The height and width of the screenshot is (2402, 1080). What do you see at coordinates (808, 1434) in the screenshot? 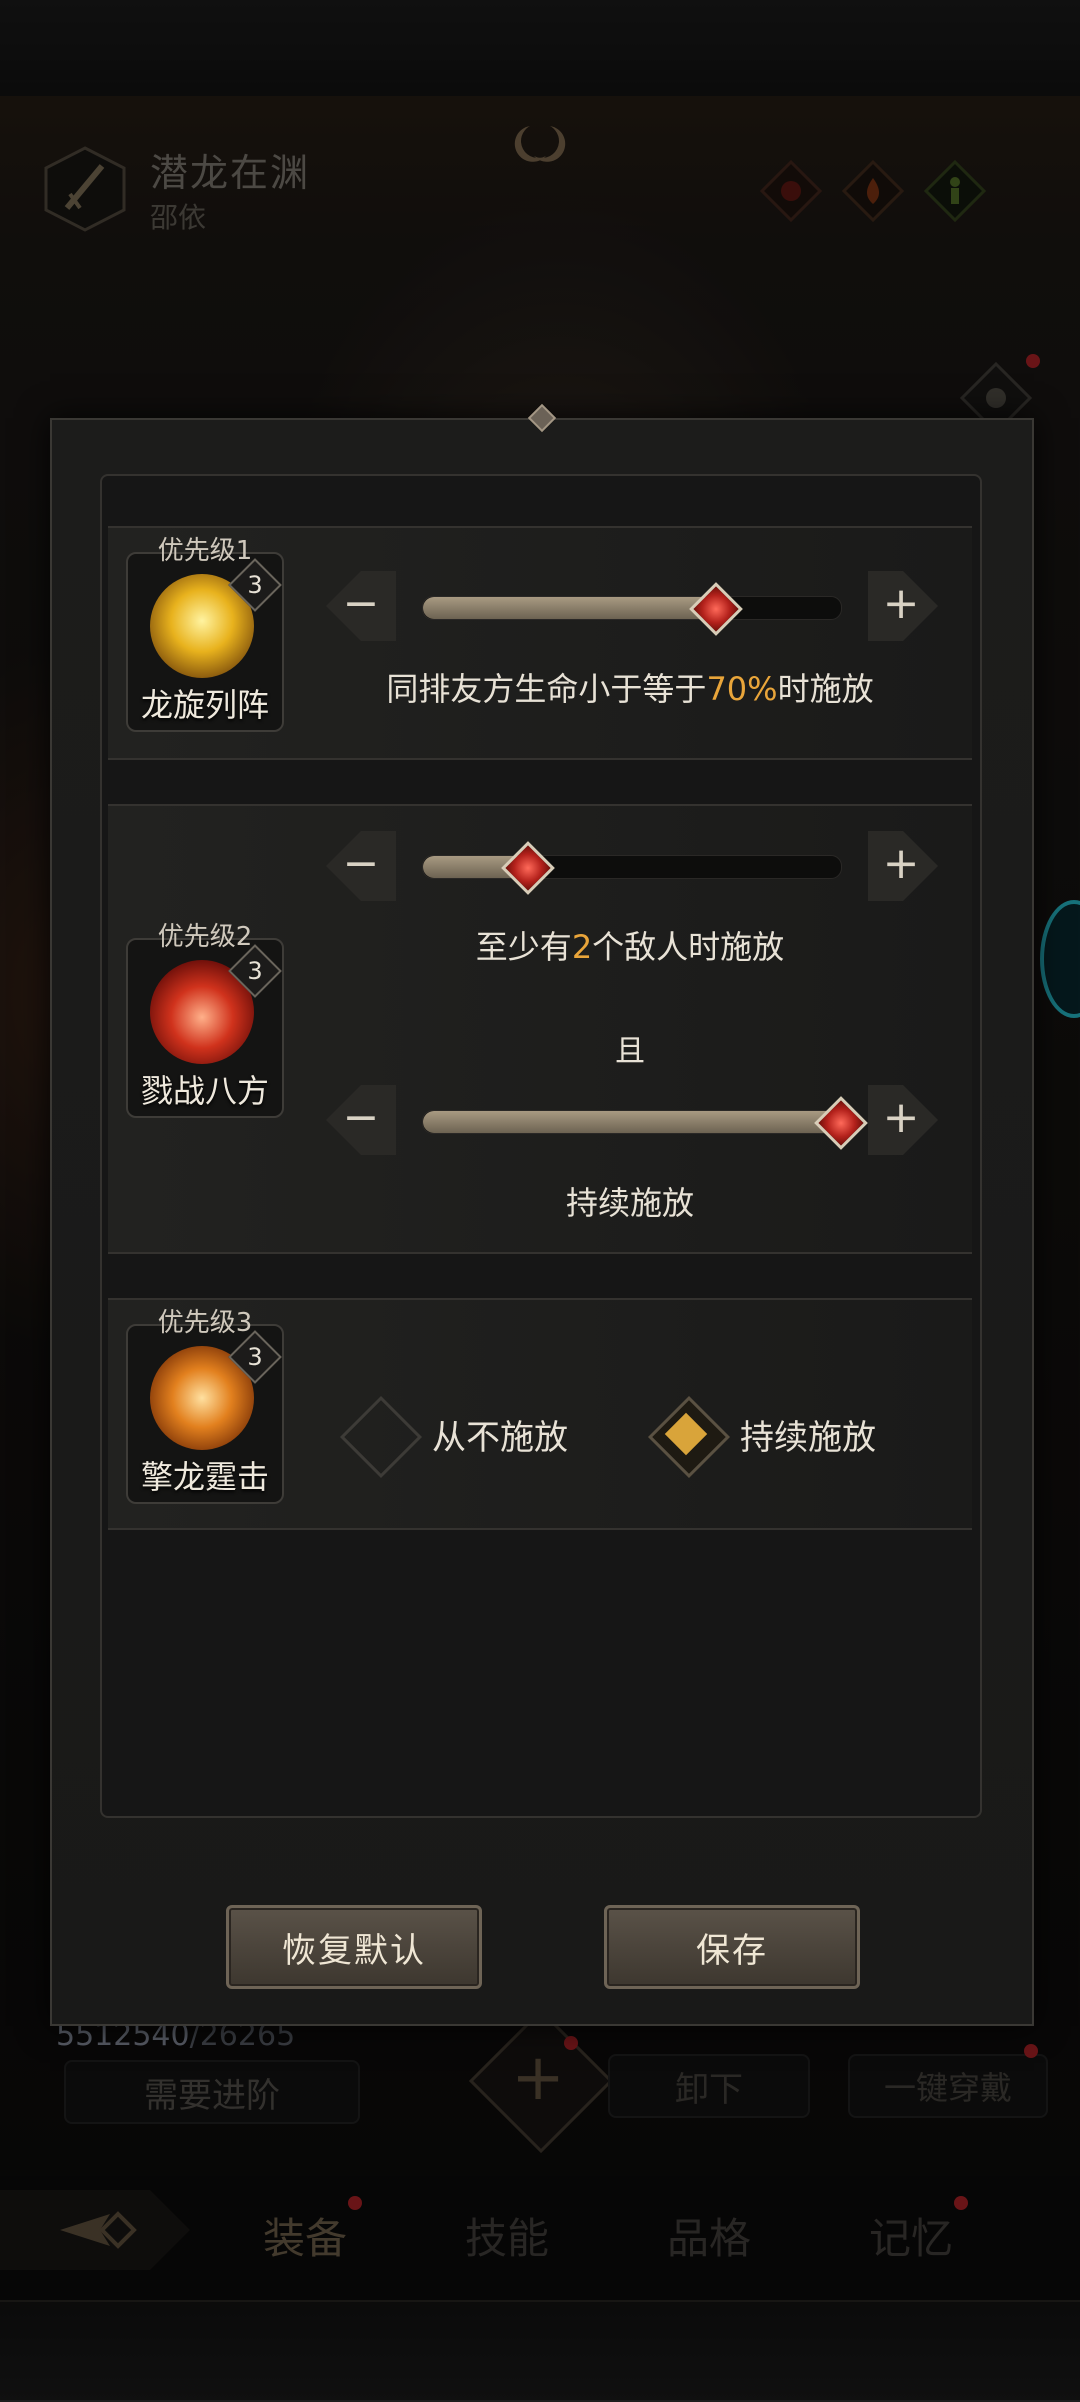
I see `always-cast-label: 持续施放` at bounding box center [808, 1434].